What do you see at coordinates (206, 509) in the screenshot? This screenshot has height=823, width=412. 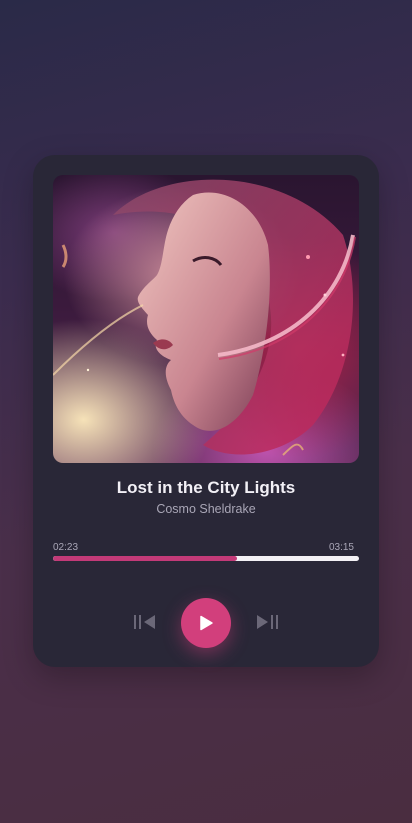 I see `track-artist: Cosmo Sheldrake` at bounding box center [206, 509].